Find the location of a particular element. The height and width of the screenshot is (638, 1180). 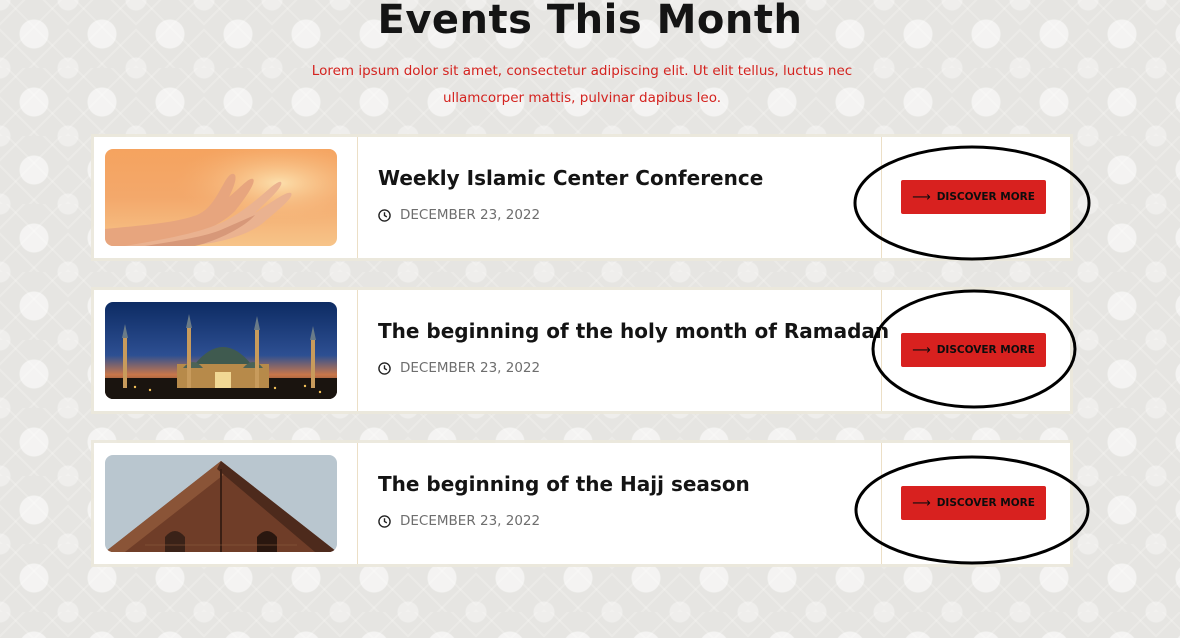

event-title: Weekly Islamic Center Conference is located at coordinates (570, 178).